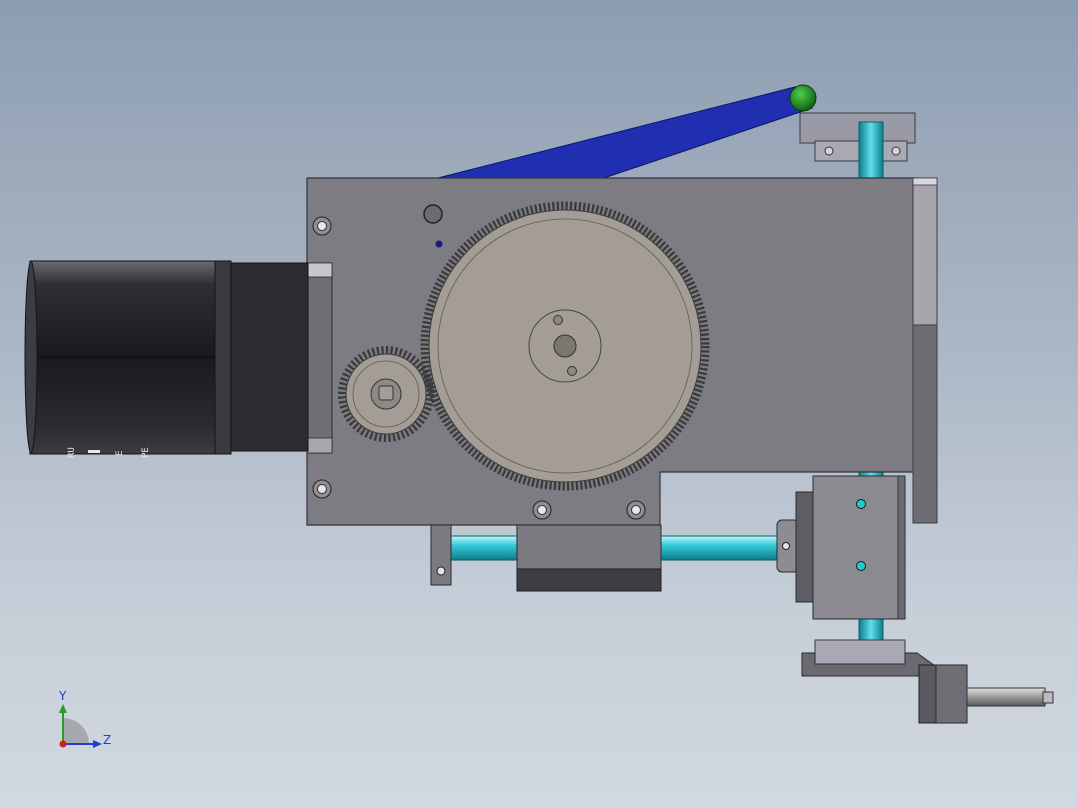 The height and width of the screenshot is (808, 1078). Describe the element at coordinates (441, 555) in the screenshot. I see `left-tab-bracket` at that location.